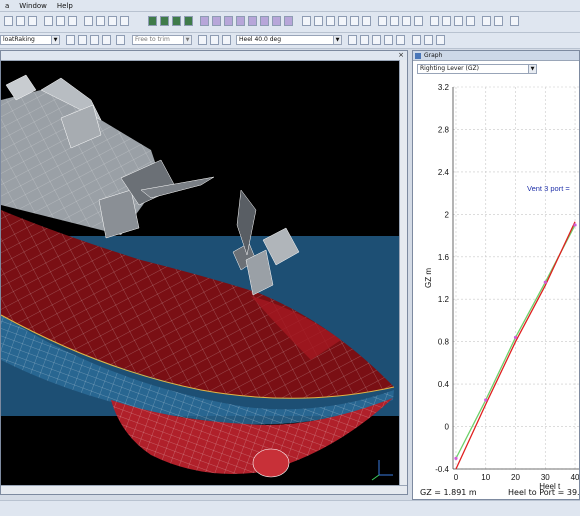 This screenshot has width=580, height=516. I want to click on x-tick-label: 30, so click(545, 477).